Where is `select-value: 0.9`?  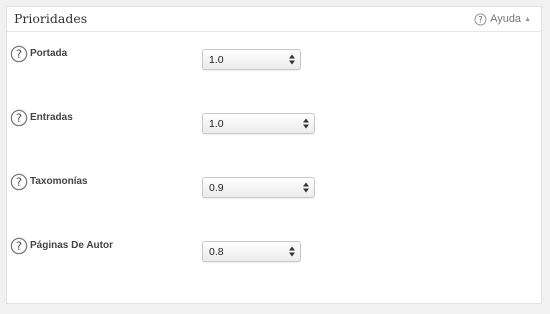
select-value: 0.9 is located at coordinates (216, 188).